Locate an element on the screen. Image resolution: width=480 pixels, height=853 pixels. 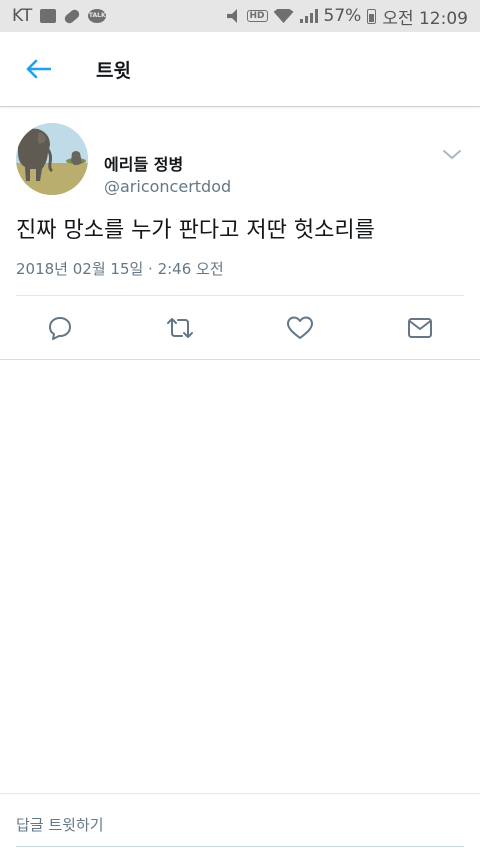
tweet-author: 에리들 정병 @ariconcertdod is located at coordinates (240, 159).